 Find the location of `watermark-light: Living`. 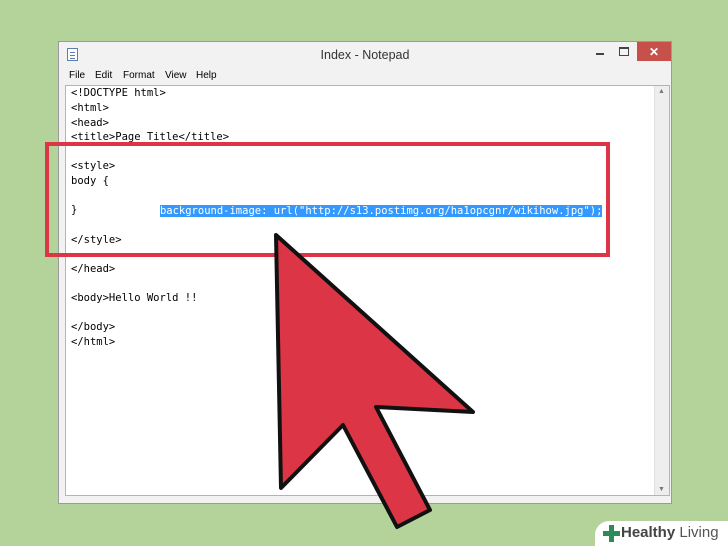

watermark-light: Living is located at coordinates (697, 532).